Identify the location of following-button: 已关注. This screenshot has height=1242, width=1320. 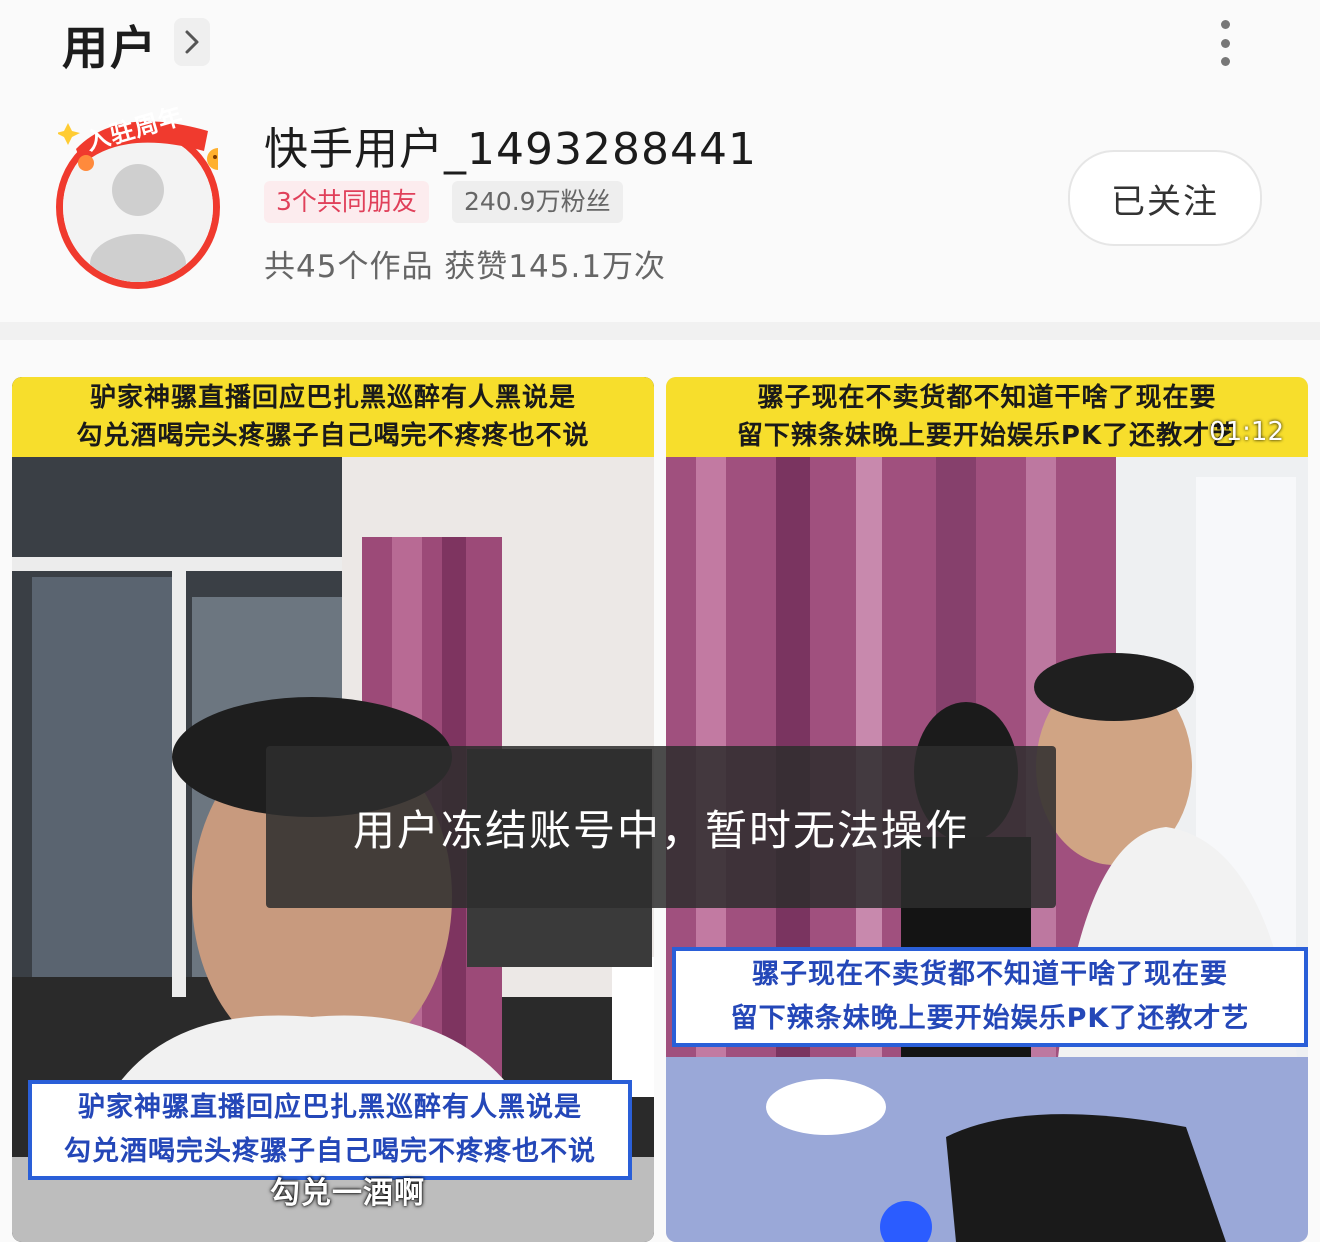
(1165, 198).